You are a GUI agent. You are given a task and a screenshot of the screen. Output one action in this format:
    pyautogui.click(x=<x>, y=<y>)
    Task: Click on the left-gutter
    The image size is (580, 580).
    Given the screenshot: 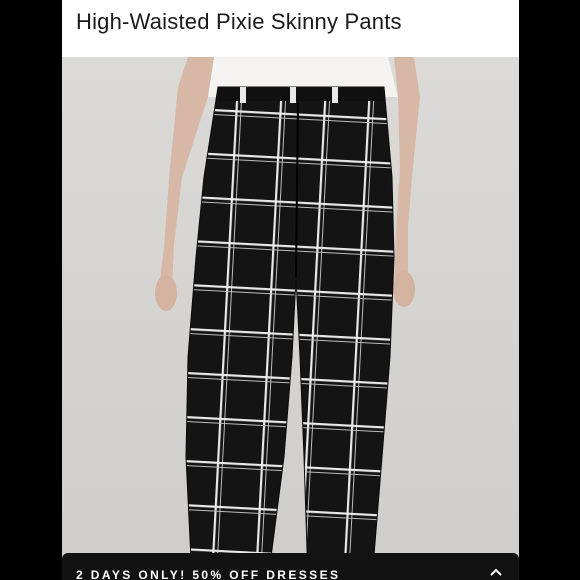 What is the action you would take?
    pyautogui.click(x=31, y=290)
    